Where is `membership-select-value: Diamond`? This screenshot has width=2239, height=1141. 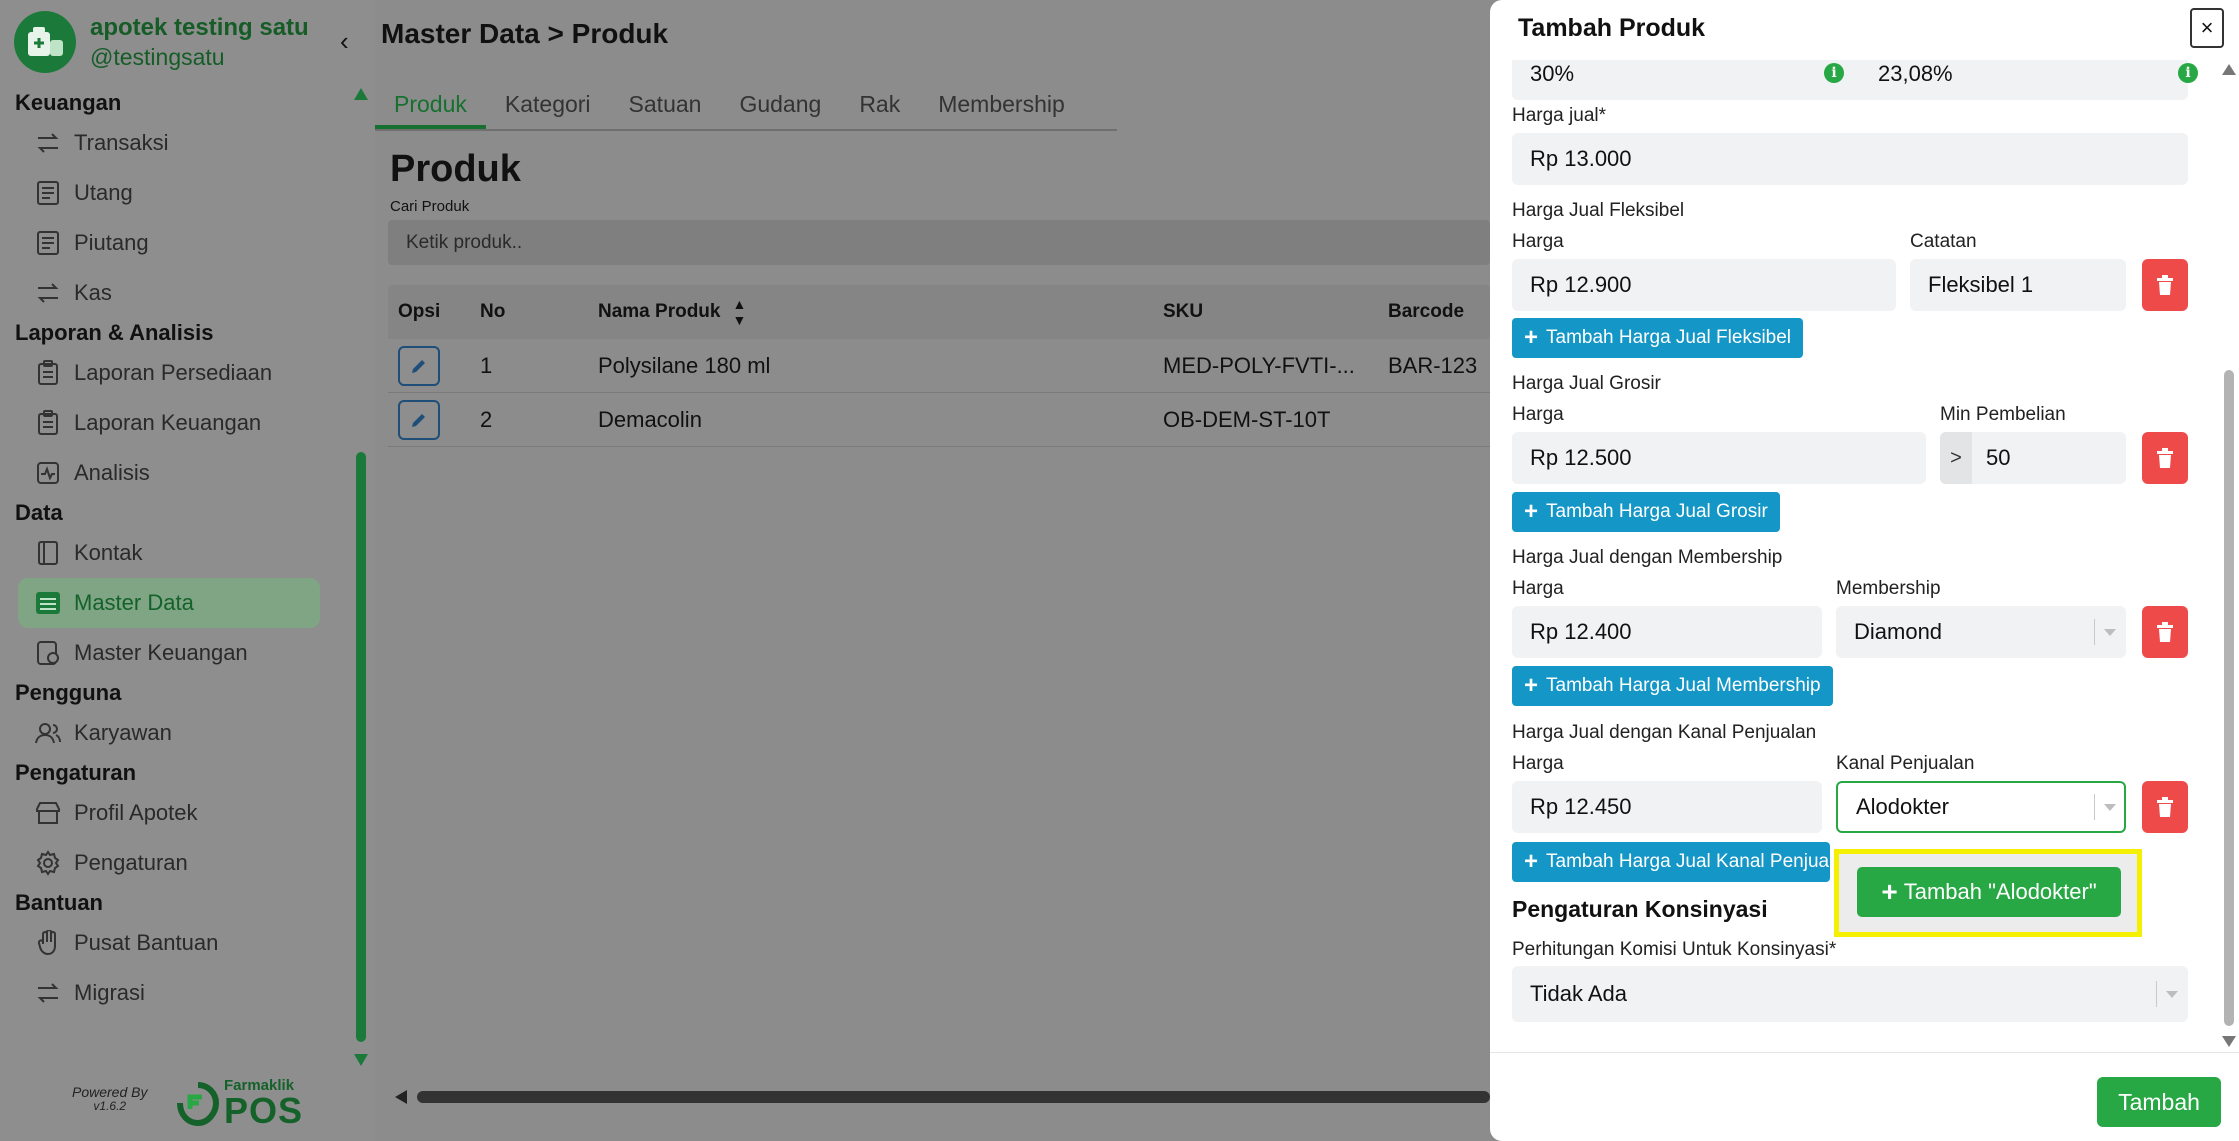
membership-select-value: Diamond is located at coordinates (1898, 631).